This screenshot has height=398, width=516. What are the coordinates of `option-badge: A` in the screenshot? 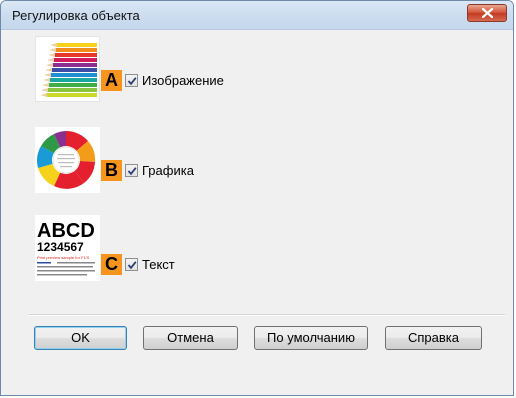 It's located at (111, 80).